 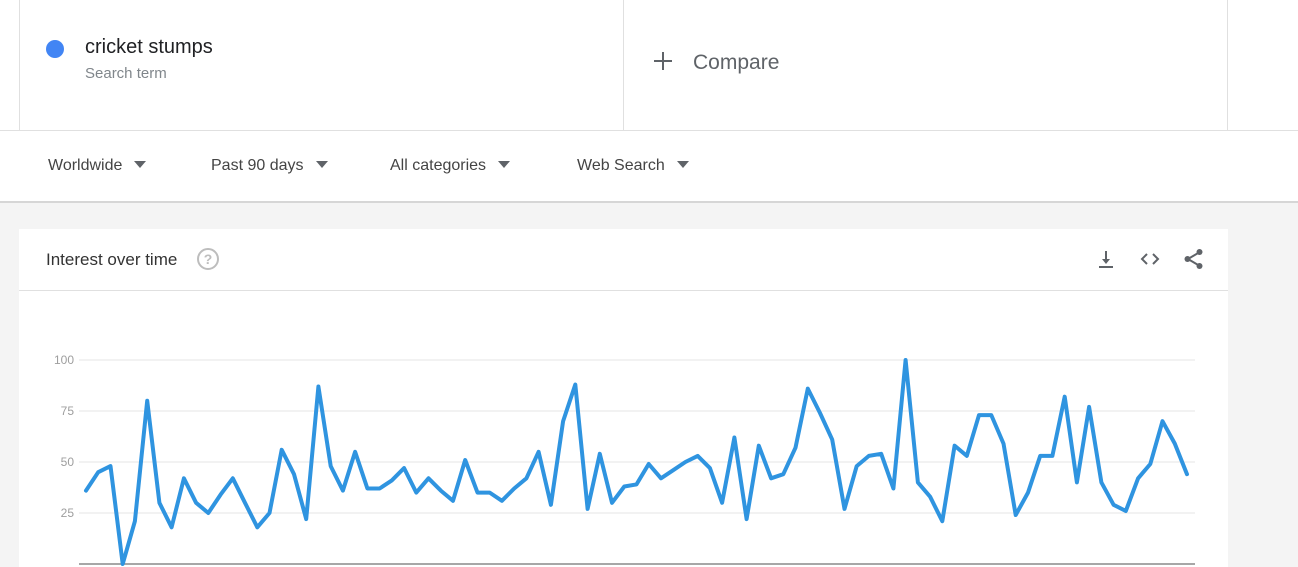 What do you see at coordinates (450, 166) in the screenshot?
I see `category-dropdown: All categories` at bounding box center [450, 166].